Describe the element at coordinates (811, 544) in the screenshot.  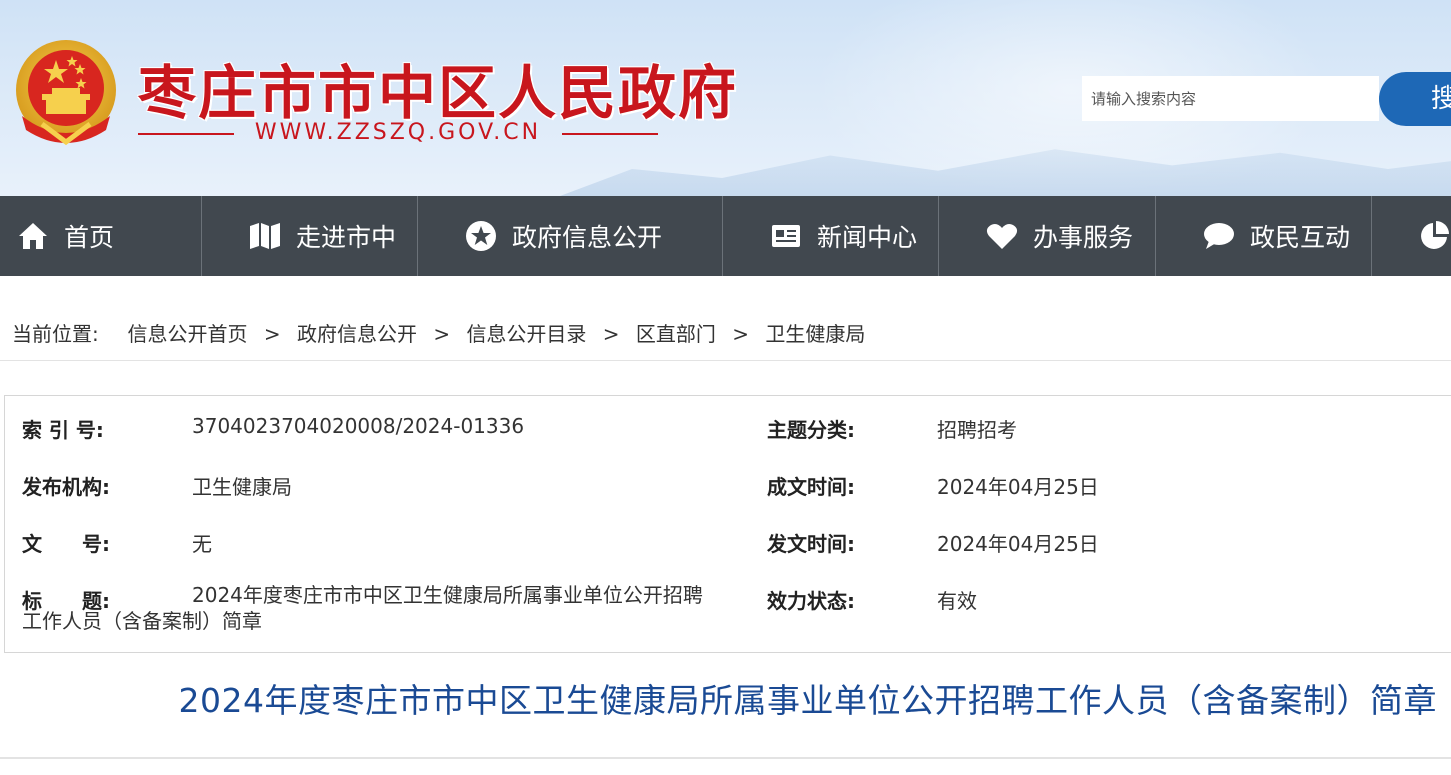
I see `issued-date-label: 发文时间:` at that location.